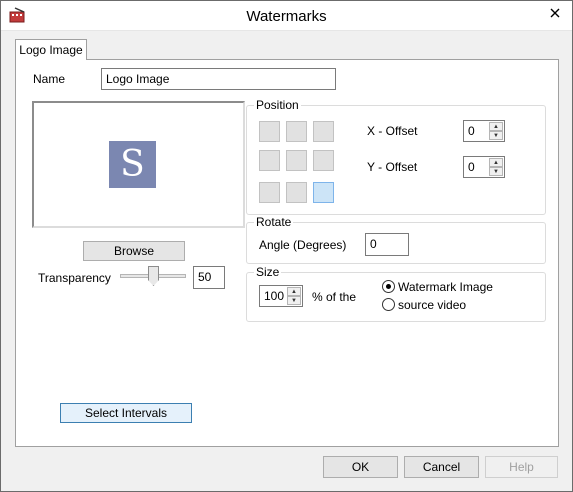 This screenshot has width=573, height=492. Describe the element at coordinates (471, 131) in the screenshot. I see `x-offset-value: 0` at that location.